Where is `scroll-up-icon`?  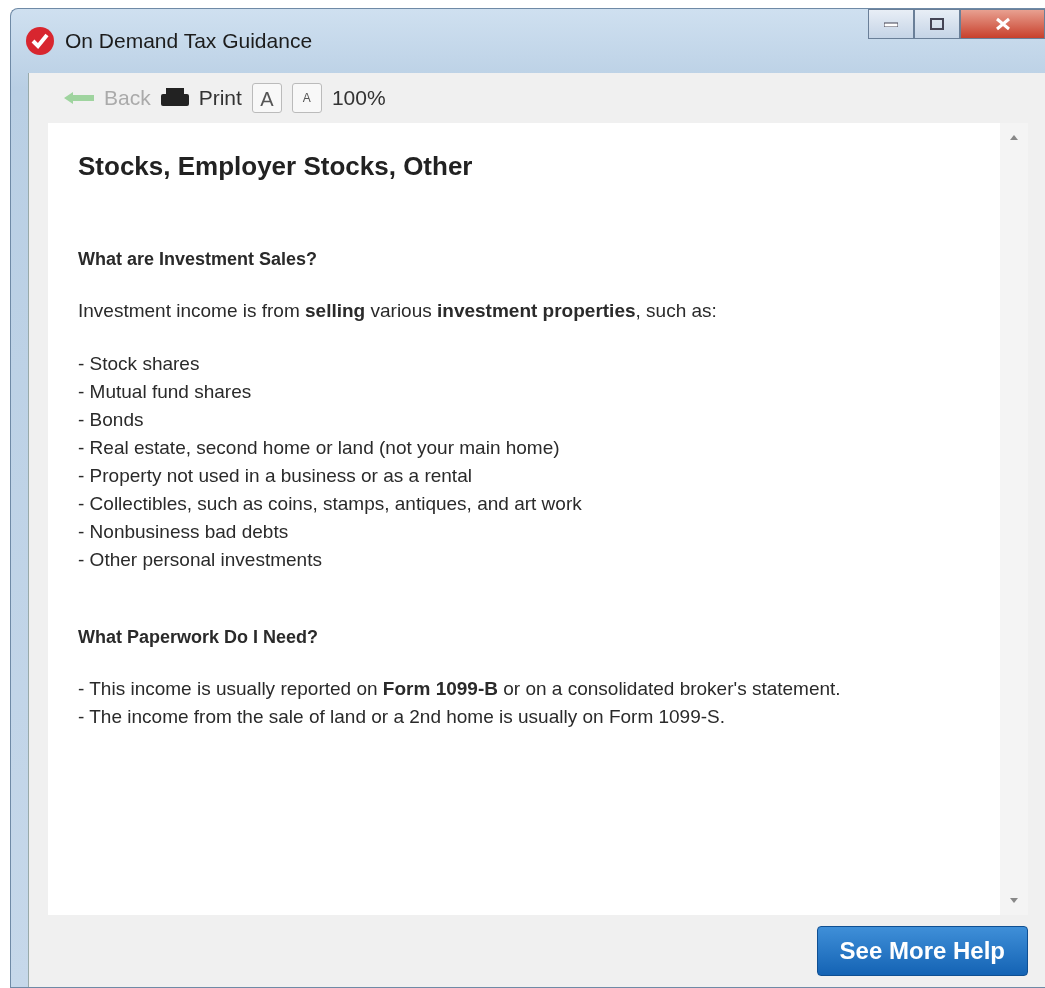 scroll-up-icon is located at coordinates (1014, 137).